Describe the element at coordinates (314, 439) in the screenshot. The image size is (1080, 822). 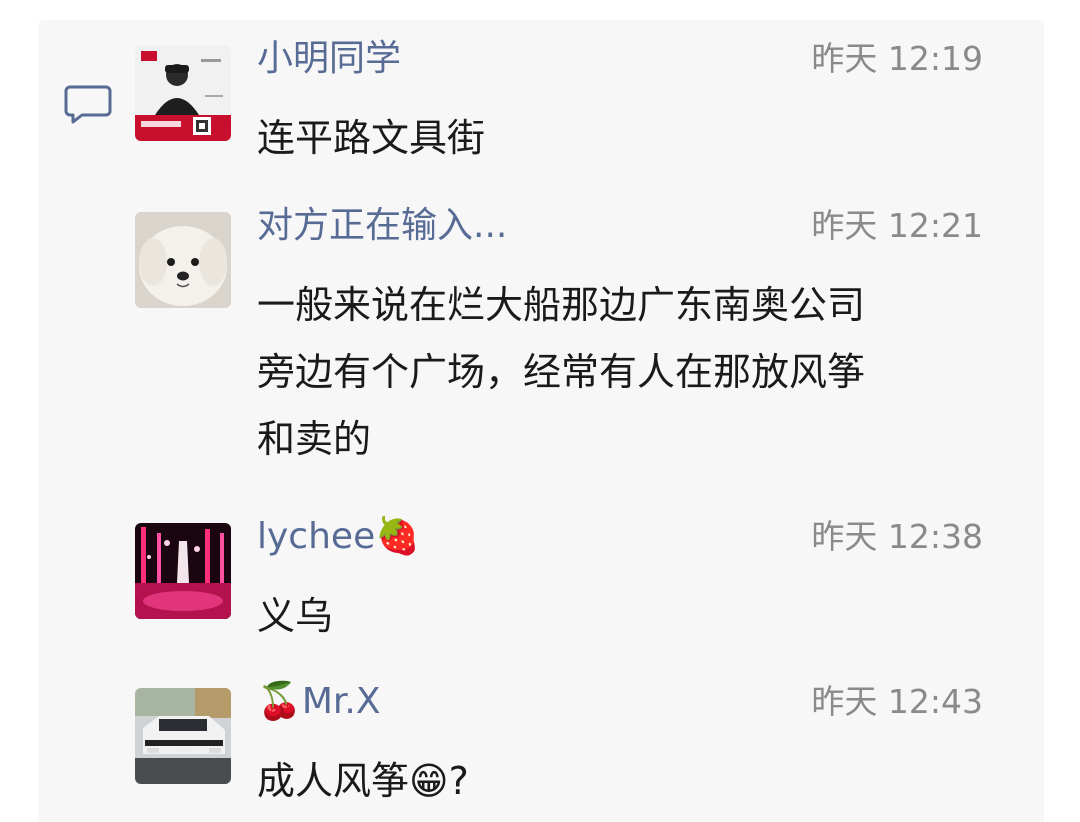
I see `comment-text-line: 和卖的` at that location.